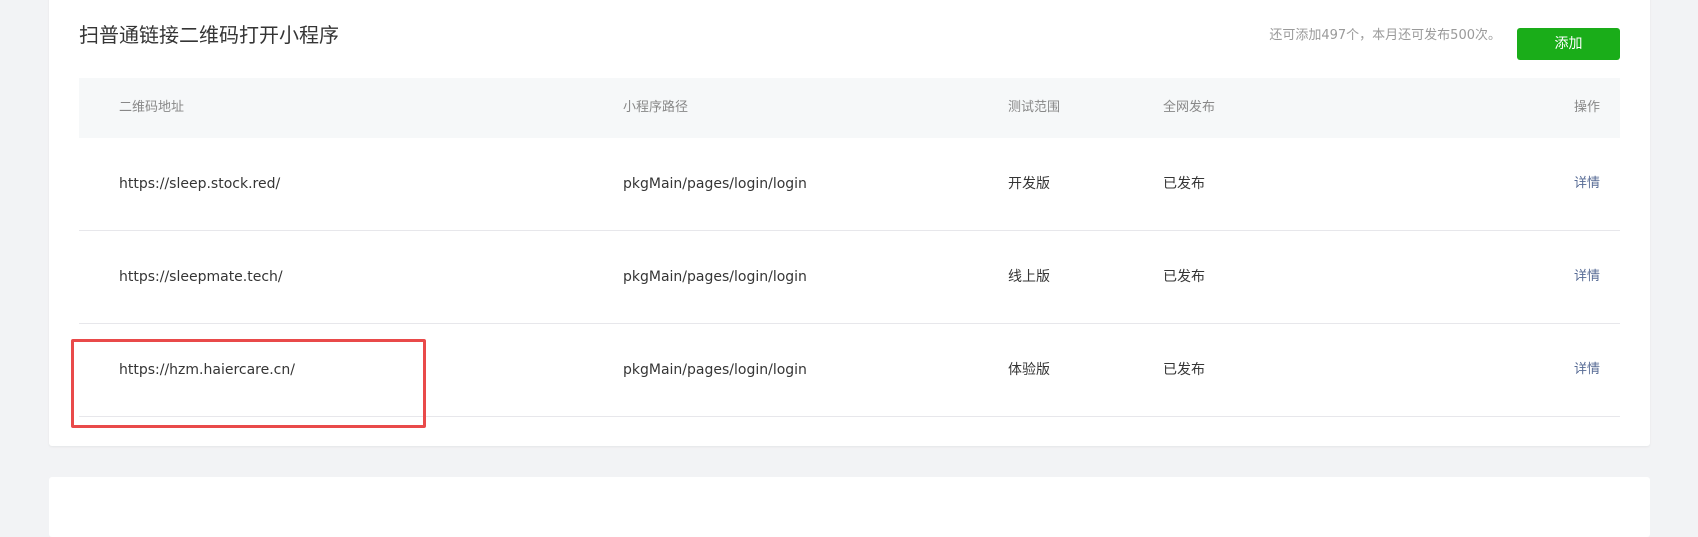  Describe the element at coordinates (1568, 44) in the screenshot. I see `add-button: 添加` at that location.